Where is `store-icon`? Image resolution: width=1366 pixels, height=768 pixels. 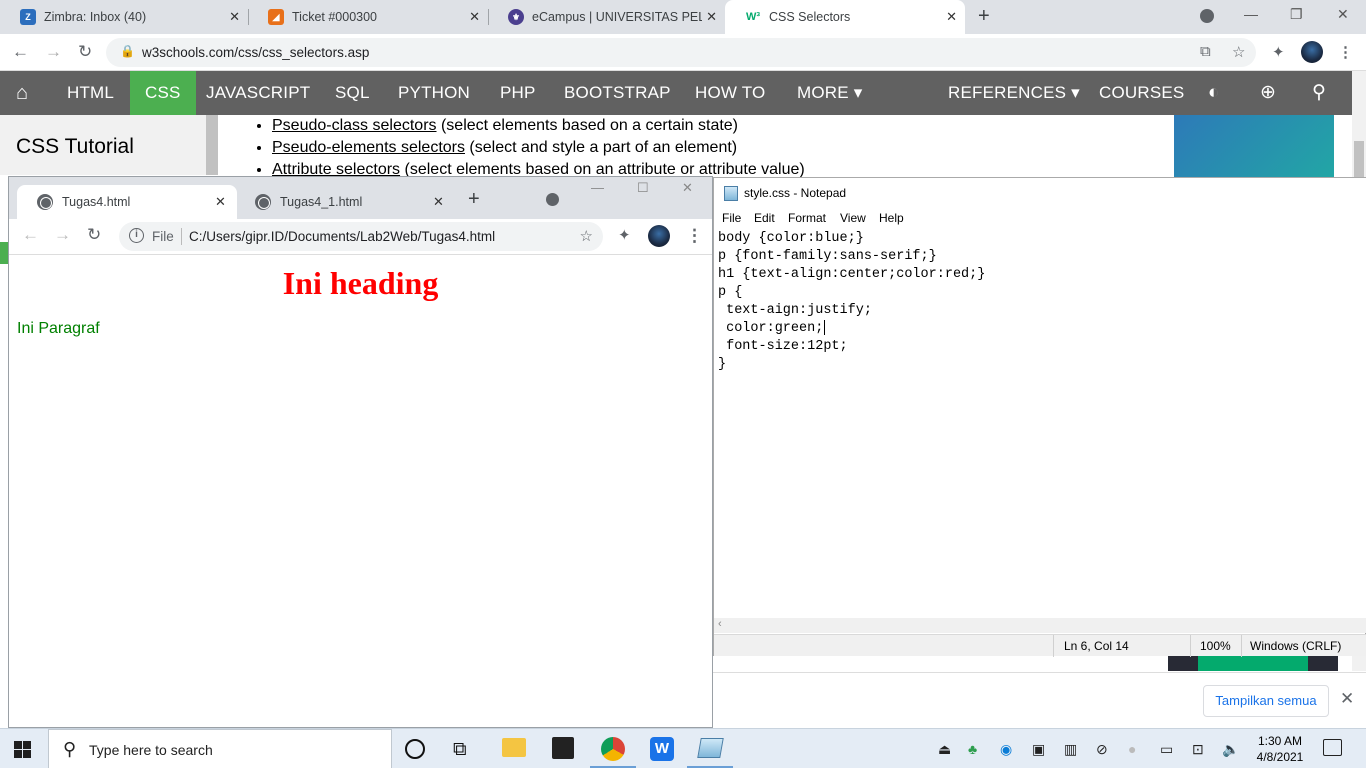 store-icon is located at coordinates (563, 748).